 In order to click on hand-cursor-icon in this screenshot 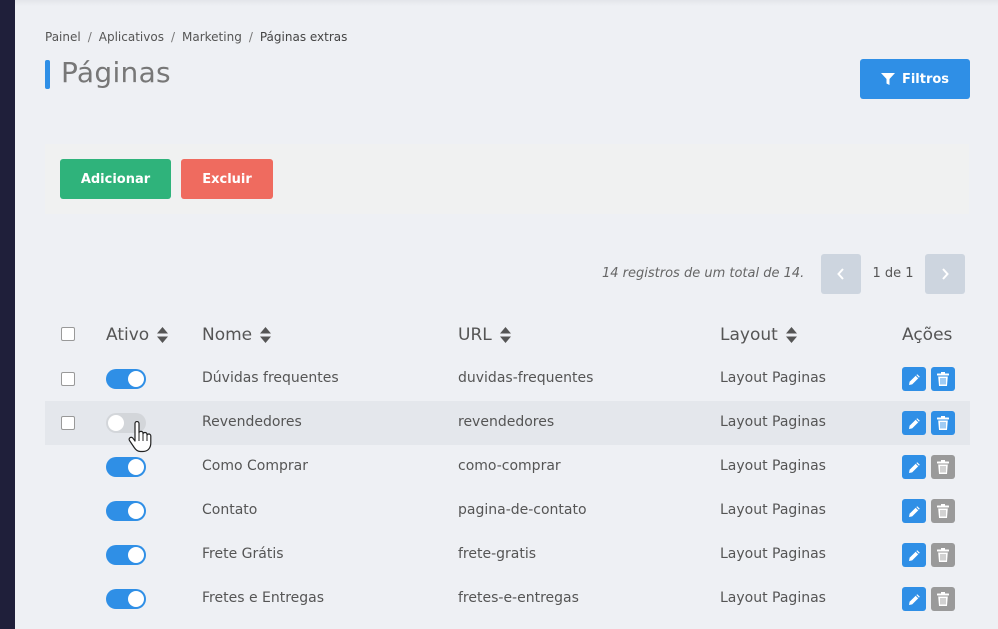, I will do `click(140, 437)`.